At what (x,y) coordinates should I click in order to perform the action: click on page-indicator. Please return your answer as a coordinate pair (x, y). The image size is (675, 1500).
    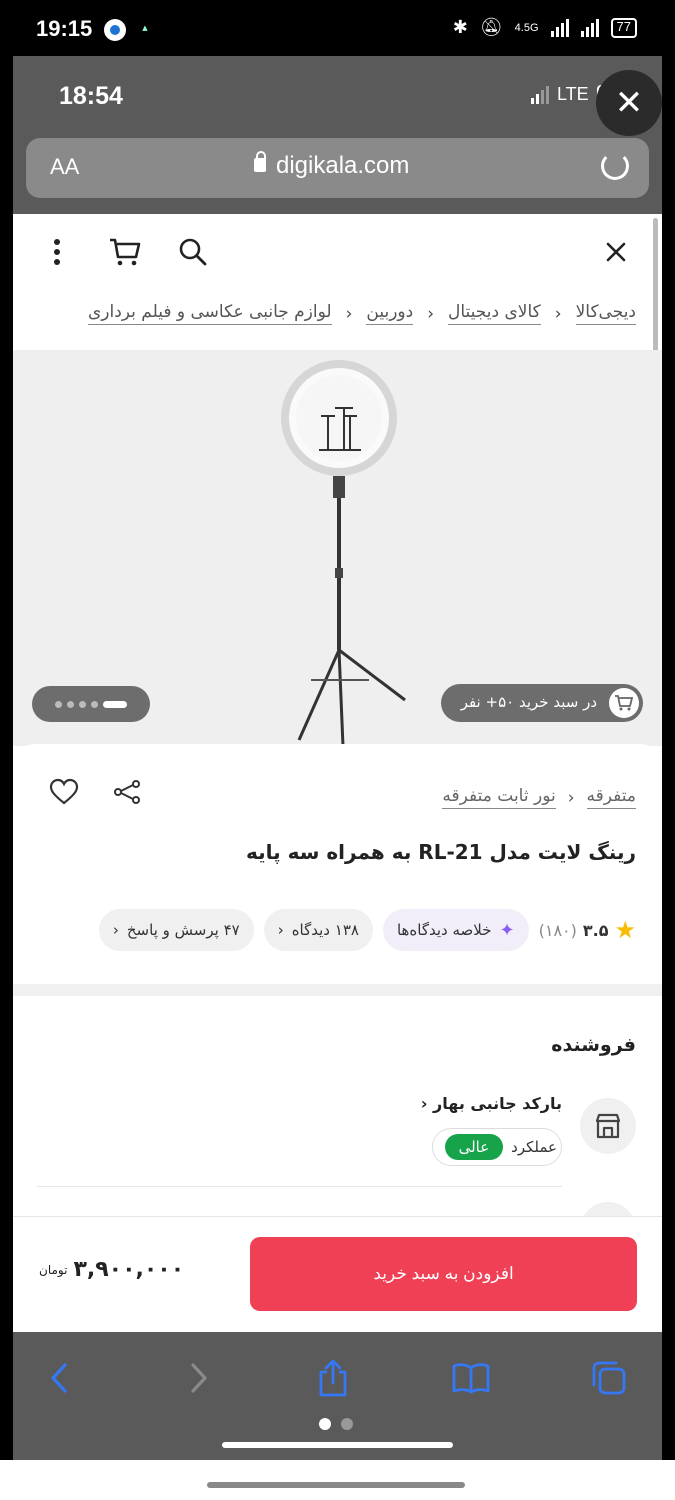
    Looking at the image, I should click on (336, 1424).